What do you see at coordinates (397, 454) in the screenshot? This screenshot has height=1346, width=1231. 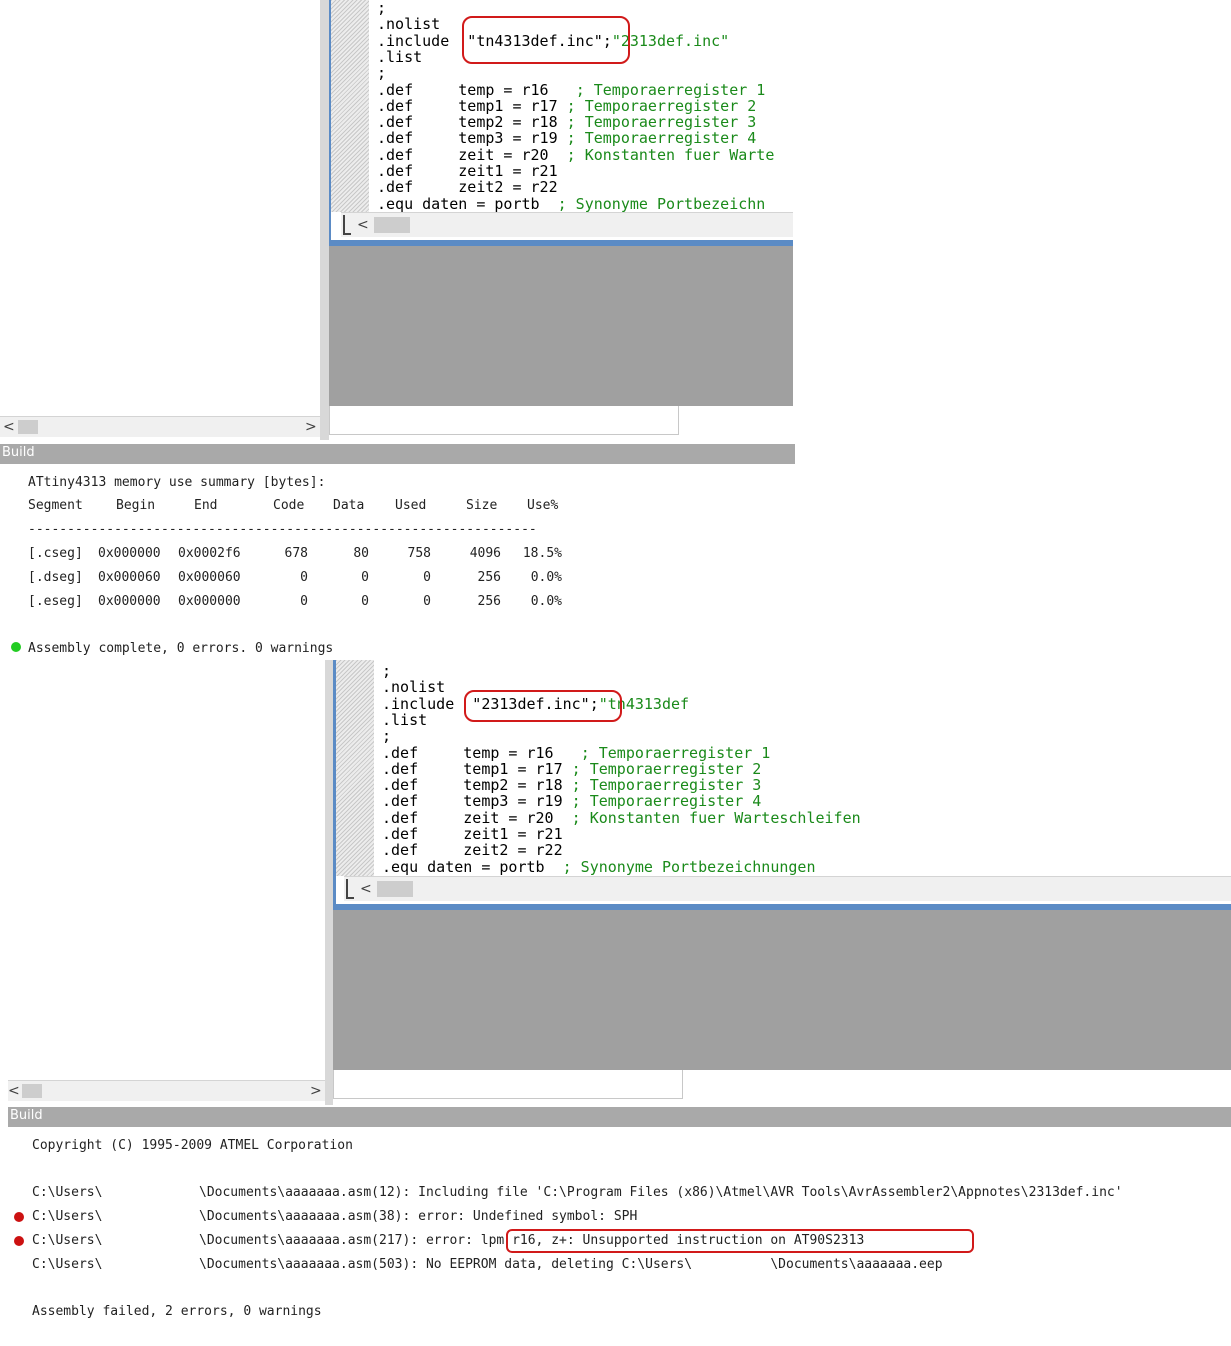 I see `top-build-titlebar: Build` at bounding box center [397, 454].